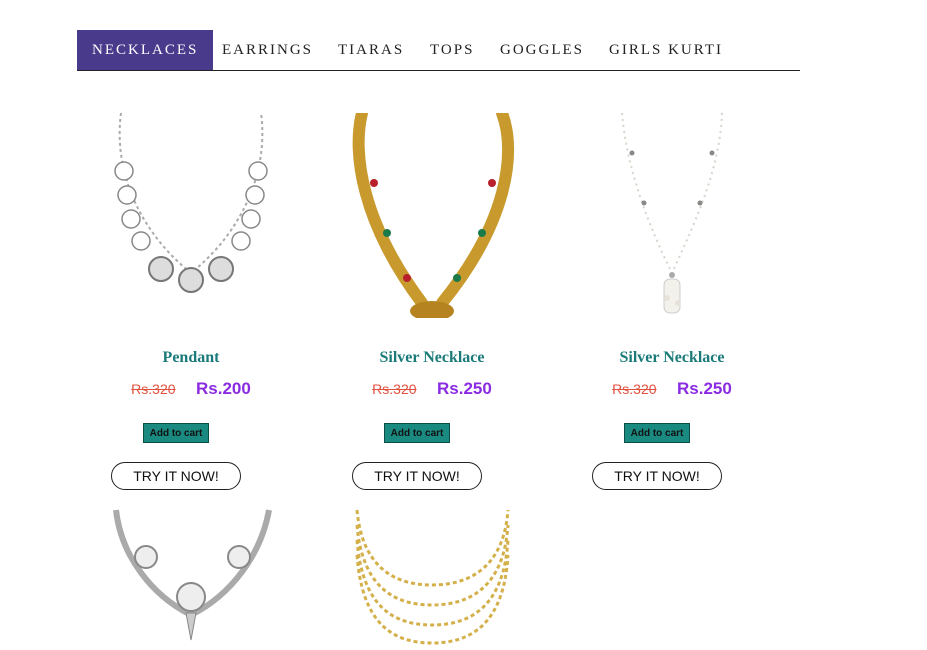 This screenshot has height=650, width=927. What do you see at coordinates (223, 388) in the screenshot?
I see `new-price: Rs.200` at bounding box center [223, 388].